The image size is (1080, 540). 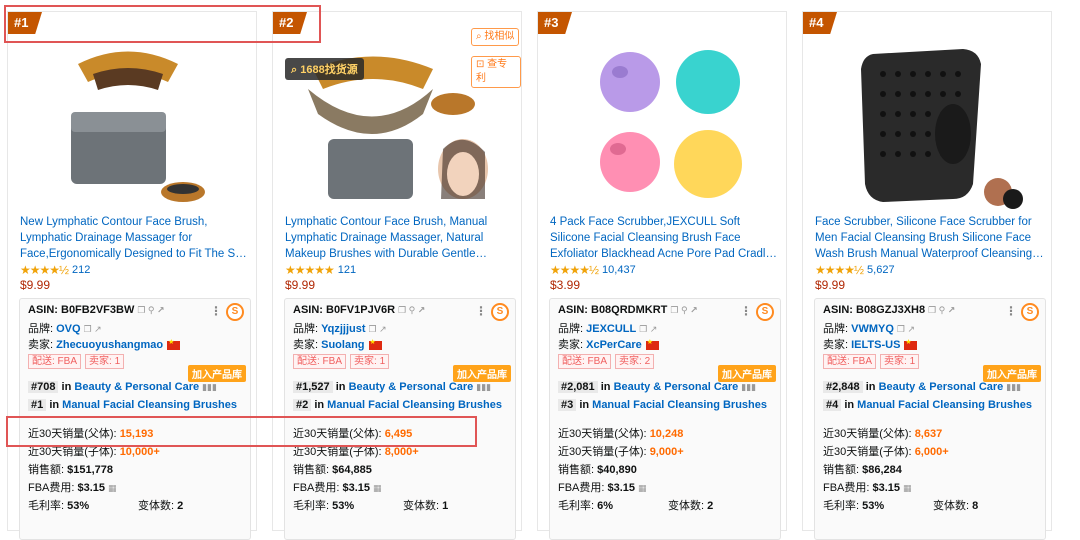 What do you see at coordinates (342, 345) in the screenshot?
I see `seller-link: Suolang` at bounding box center [342, 345].